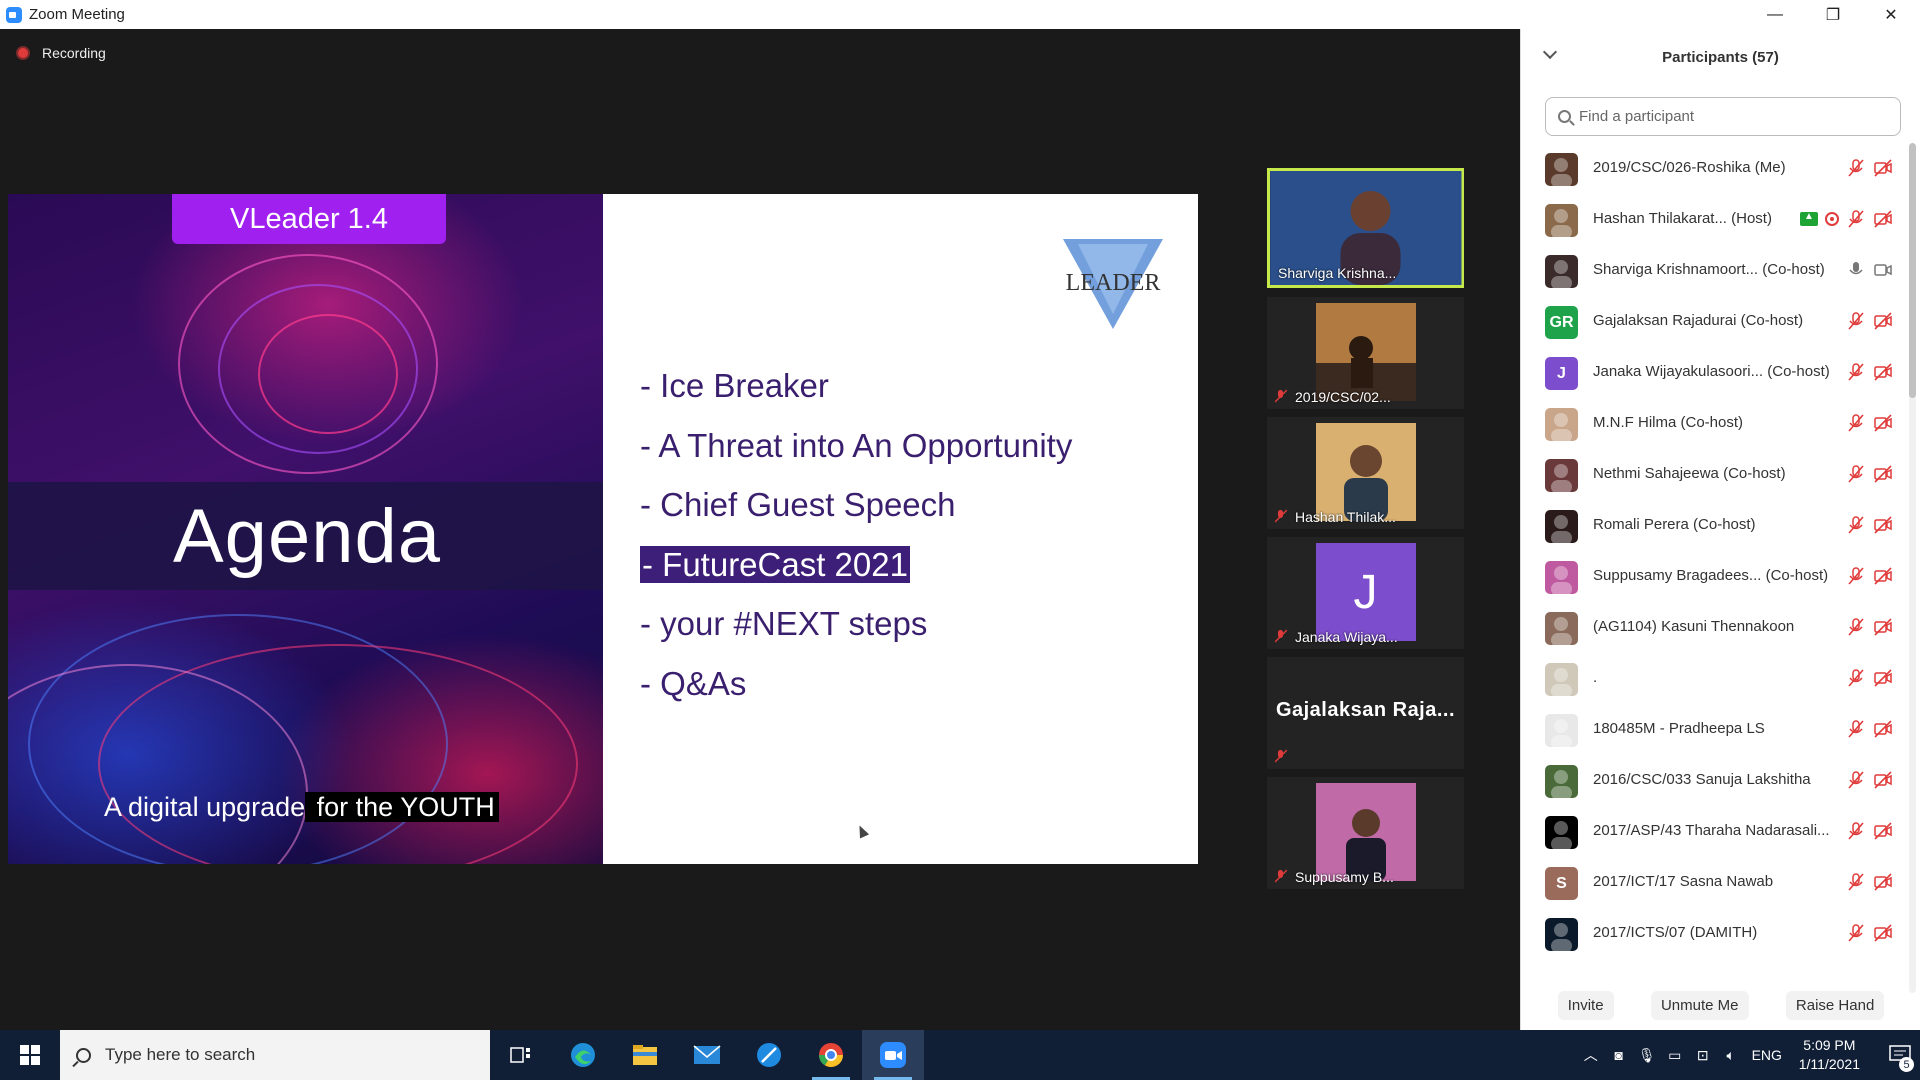 The image size is (1920, 1080). Describe the element at coordinates (1711, 474) in the screenshot. I see `participant-row: Nethmi Sahajeewa (Co-host)` at that location.